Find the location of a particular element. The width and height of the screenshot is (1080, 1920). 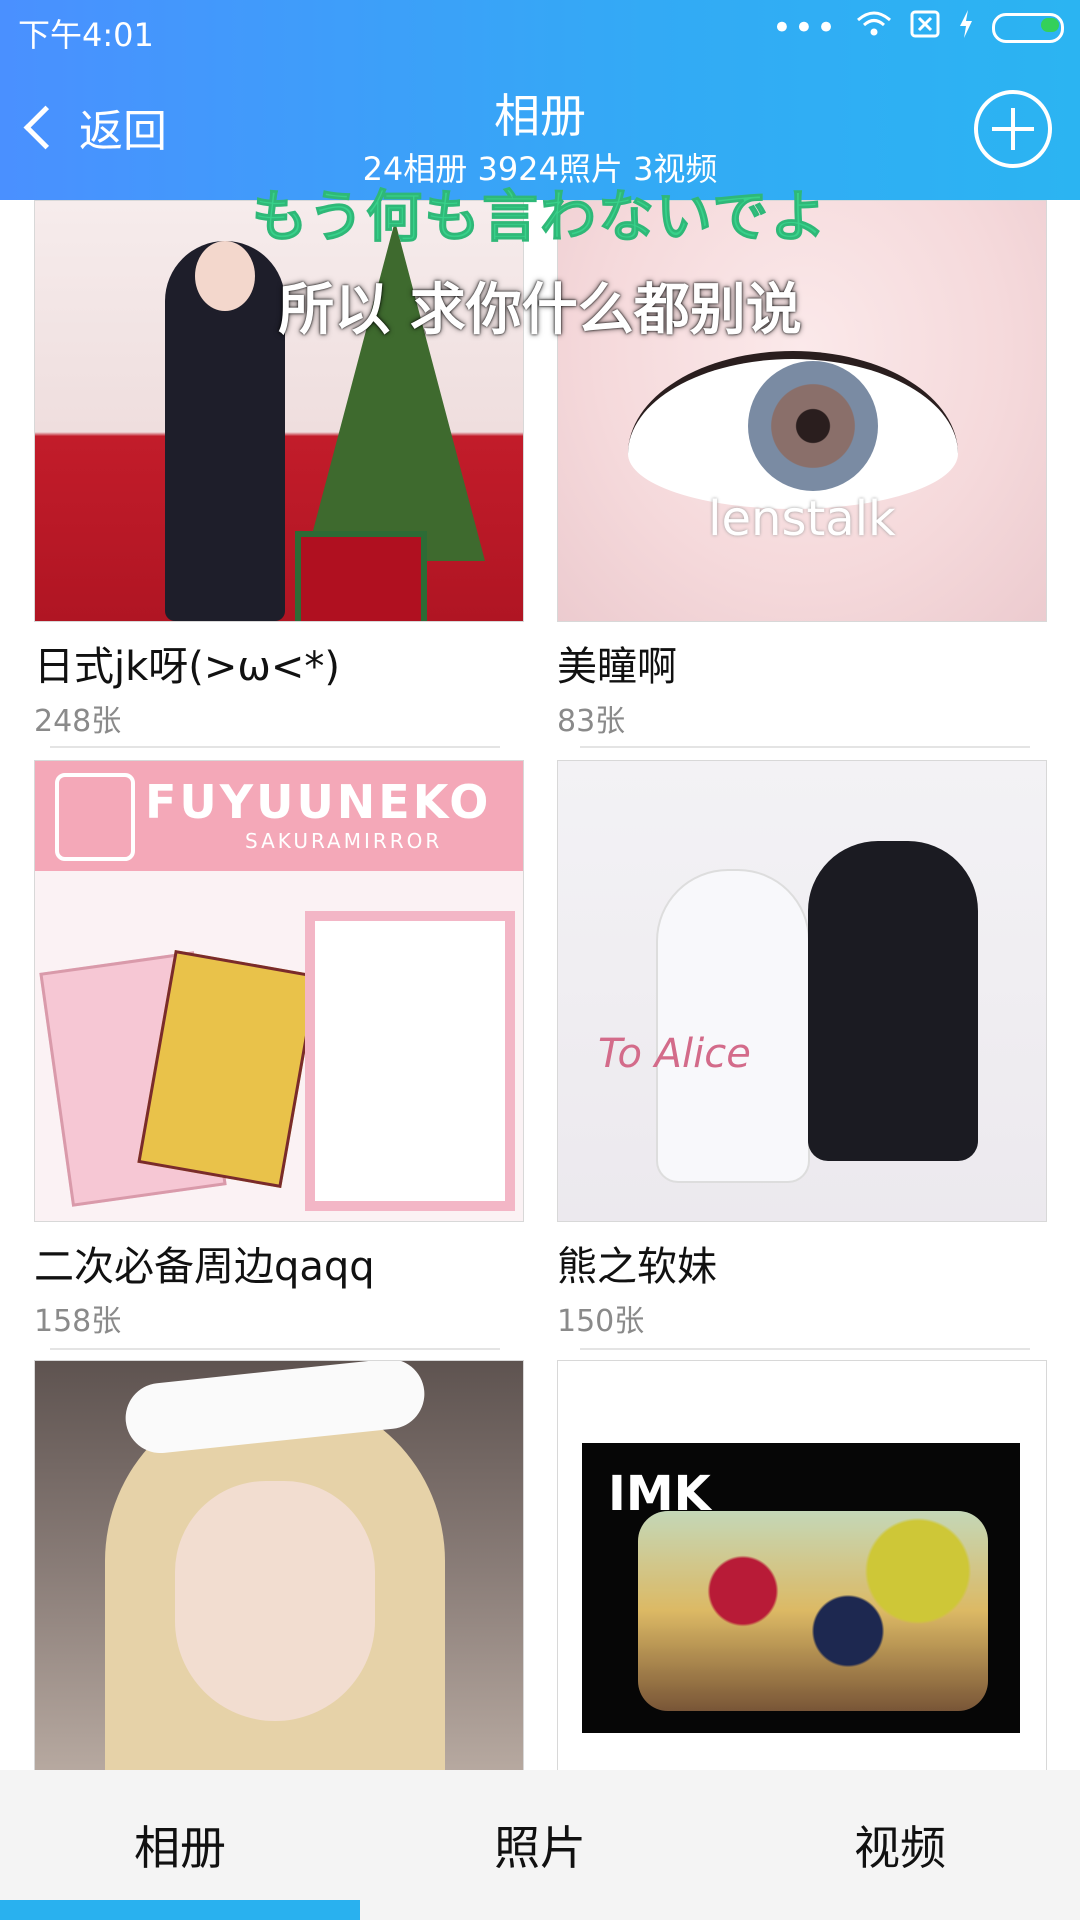

album-card: IMK is located at coordinates (802, 1565).